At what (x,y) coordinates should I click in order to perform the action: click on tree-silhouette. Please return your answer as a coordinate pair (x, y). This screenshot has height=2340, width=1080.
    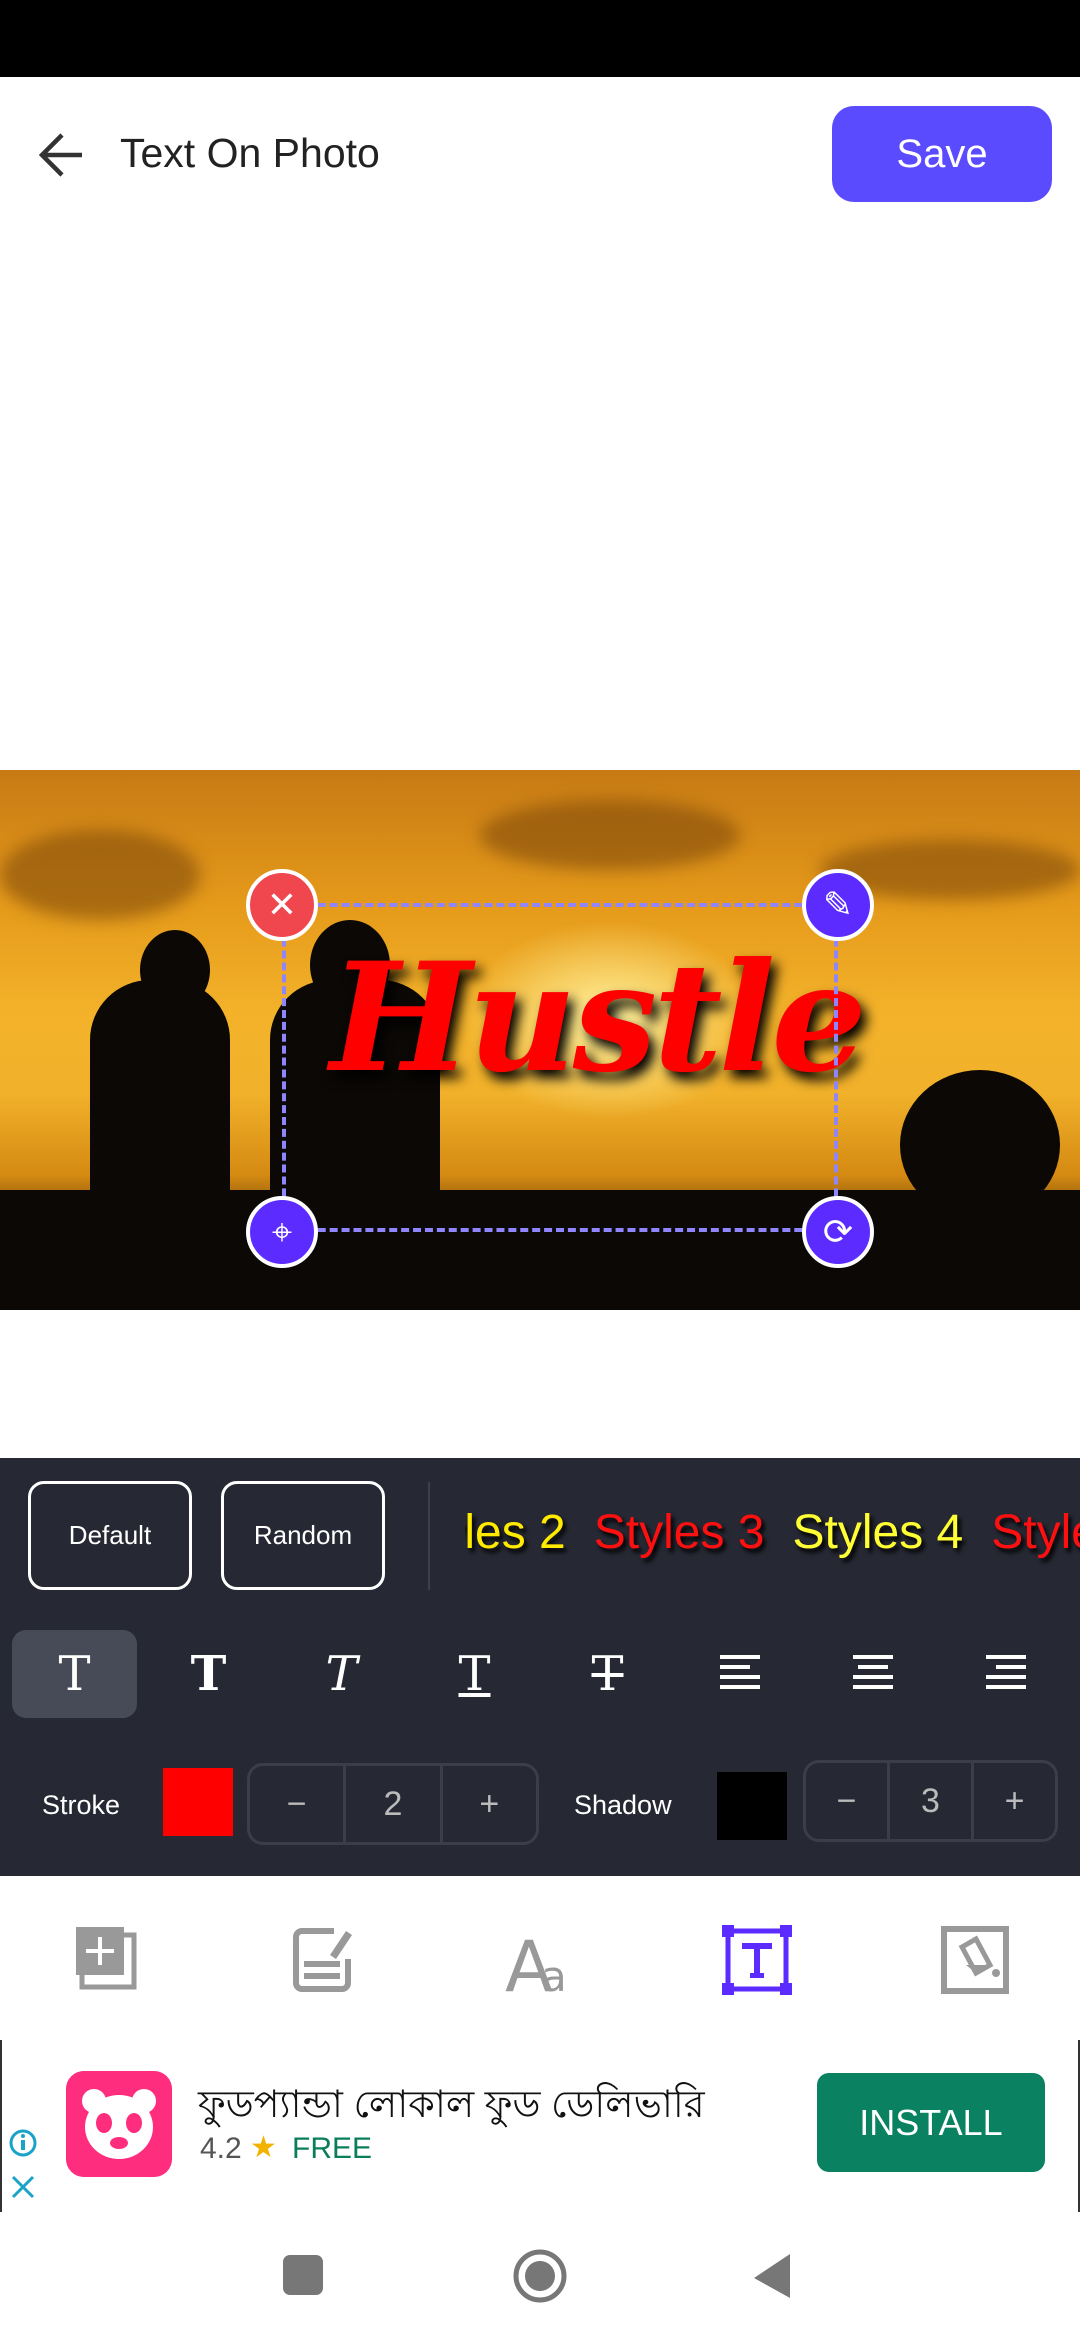
    Looking at the image, I should click on (980, 1145).